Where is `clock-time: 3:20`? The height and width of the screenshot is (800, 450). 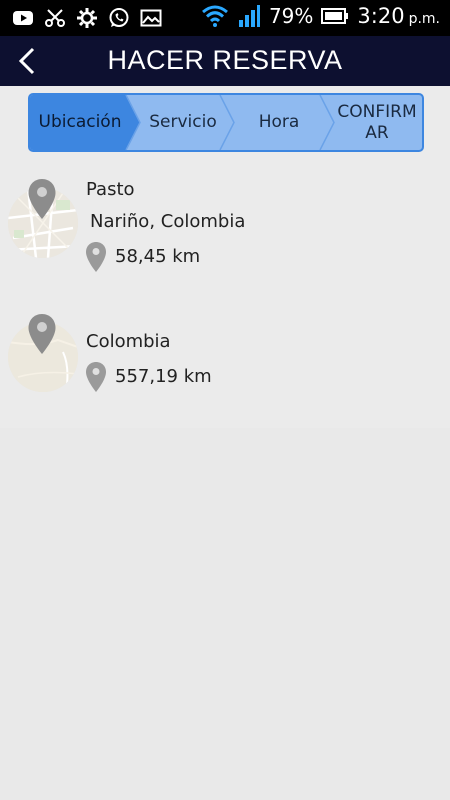 clock-time: 3:20 is located at coordinates (381, 16).